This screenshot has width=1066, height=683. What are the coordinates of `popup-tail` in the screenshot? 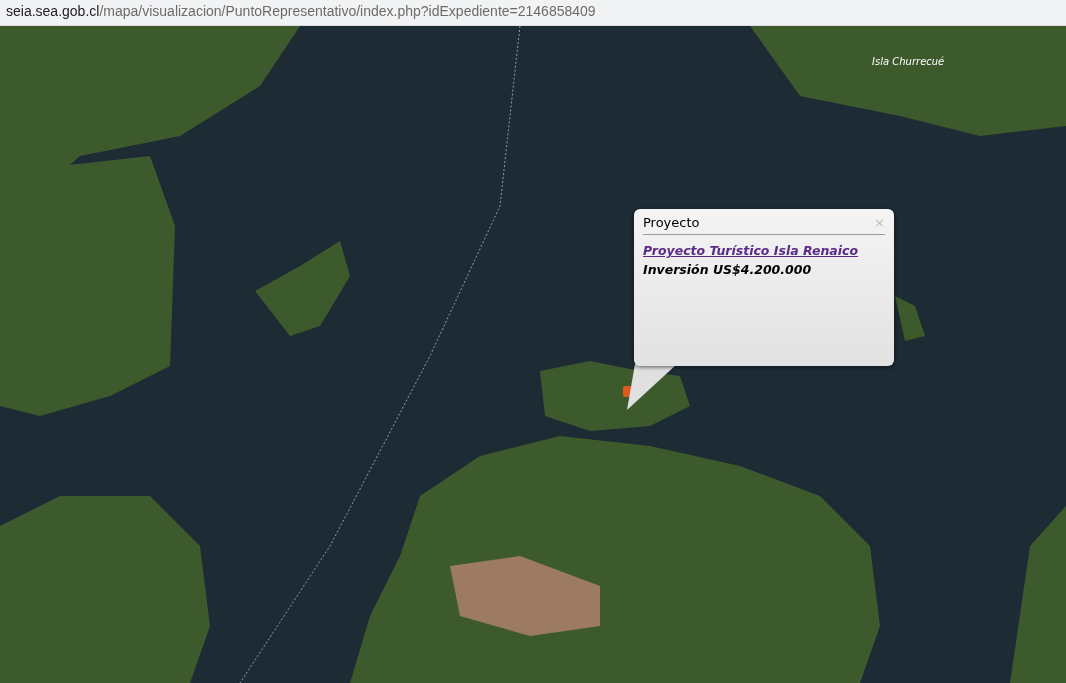 It's located at (652, 387).